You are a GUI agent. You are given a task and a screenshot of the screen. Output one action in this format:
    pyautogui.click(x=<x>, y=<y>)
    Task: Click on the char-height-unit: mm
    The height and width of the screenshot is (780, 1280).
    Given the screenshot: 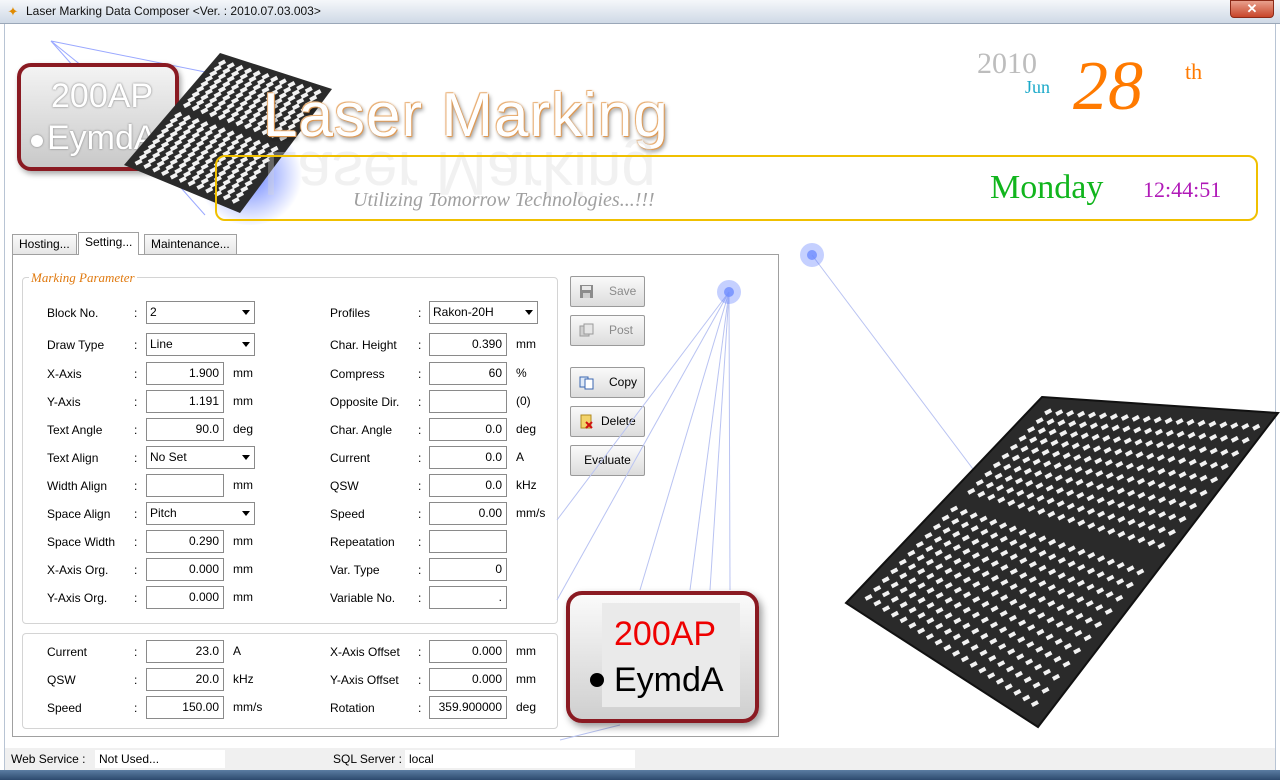 What is the action you would take?
    pyautogui.click(x=526, y=344)
    